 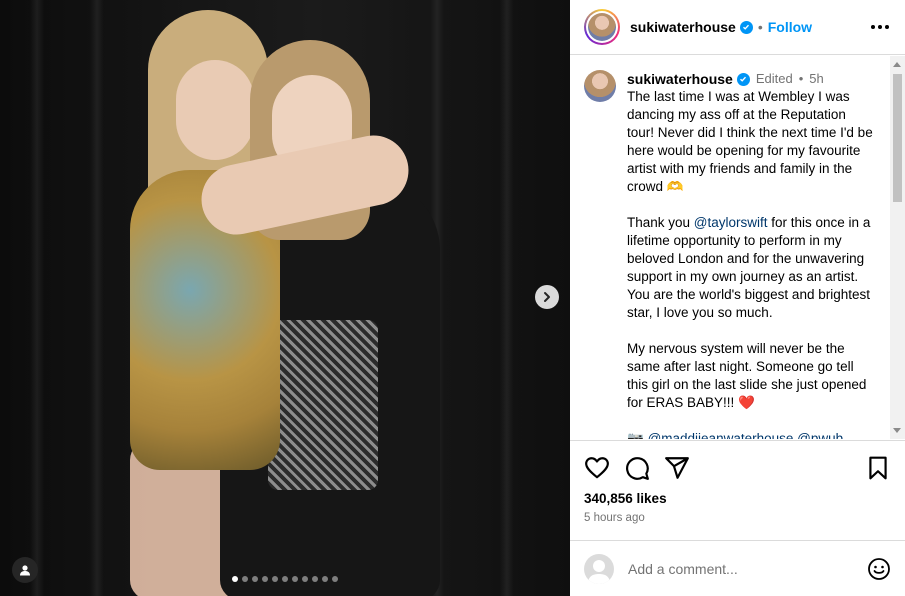 I want to click on next-slide-button, so click(x=547, y=297).